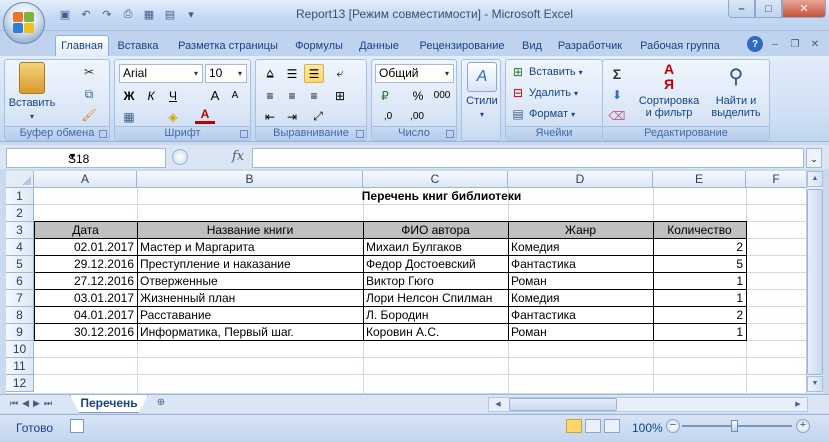 The width and height of the screenshot is (829, 442). Describe the element at coordinates (776, 179) in the screenshot. I see `column-header-f: F` at that location.